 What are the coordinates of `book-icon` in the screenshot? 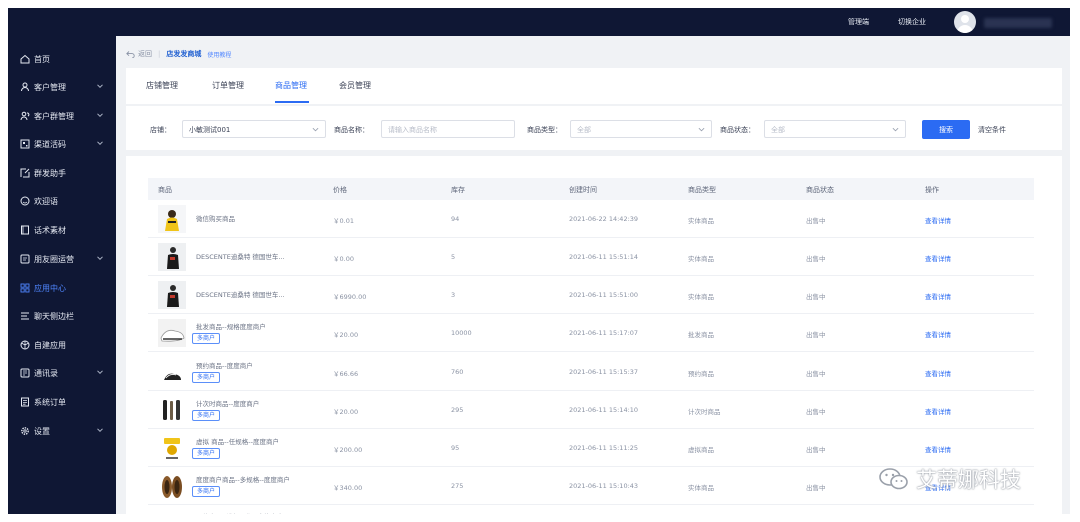 It's located at (24, 230).